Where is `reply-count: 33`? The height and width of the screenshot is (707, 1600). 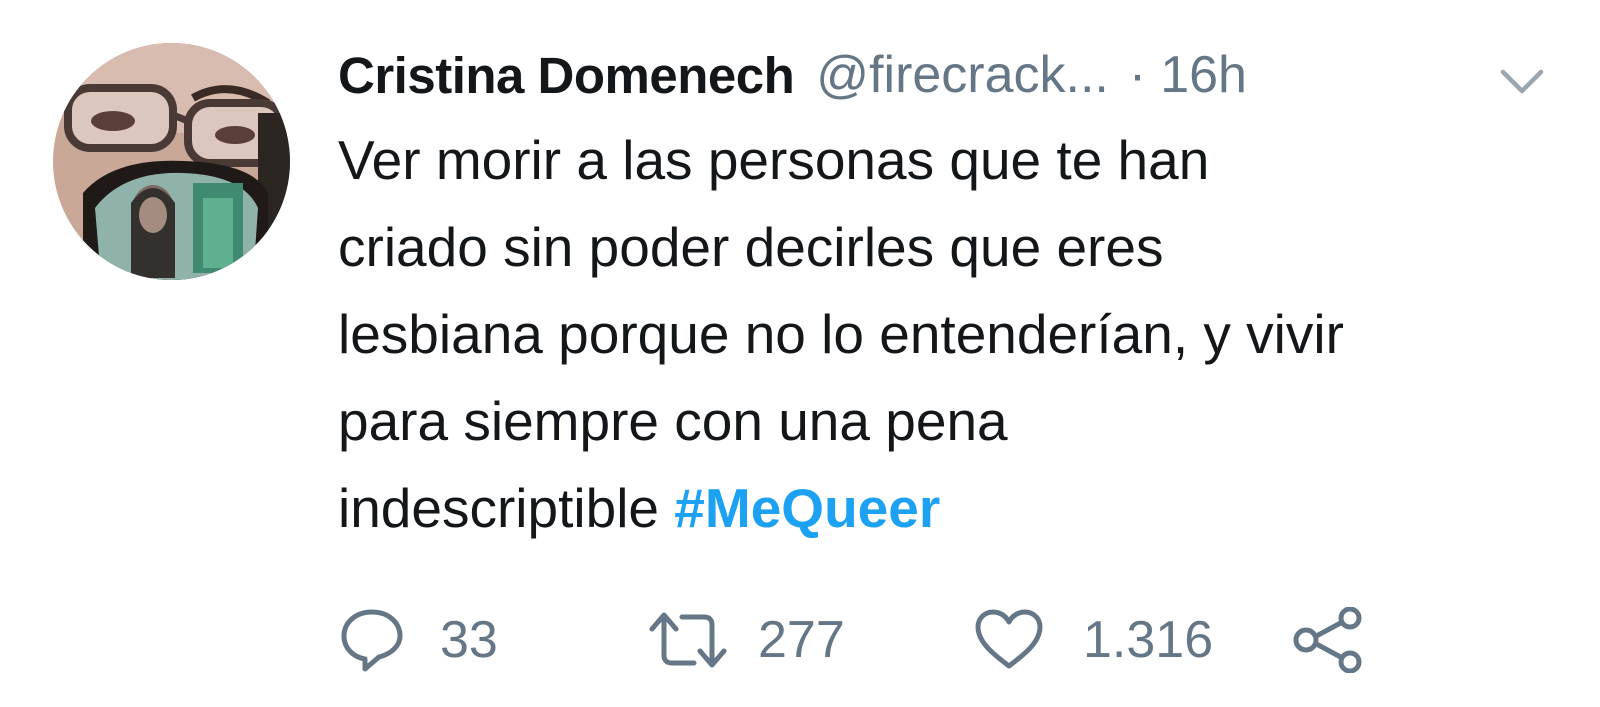 reply-count: 33 is located at coordinates (469, 640).